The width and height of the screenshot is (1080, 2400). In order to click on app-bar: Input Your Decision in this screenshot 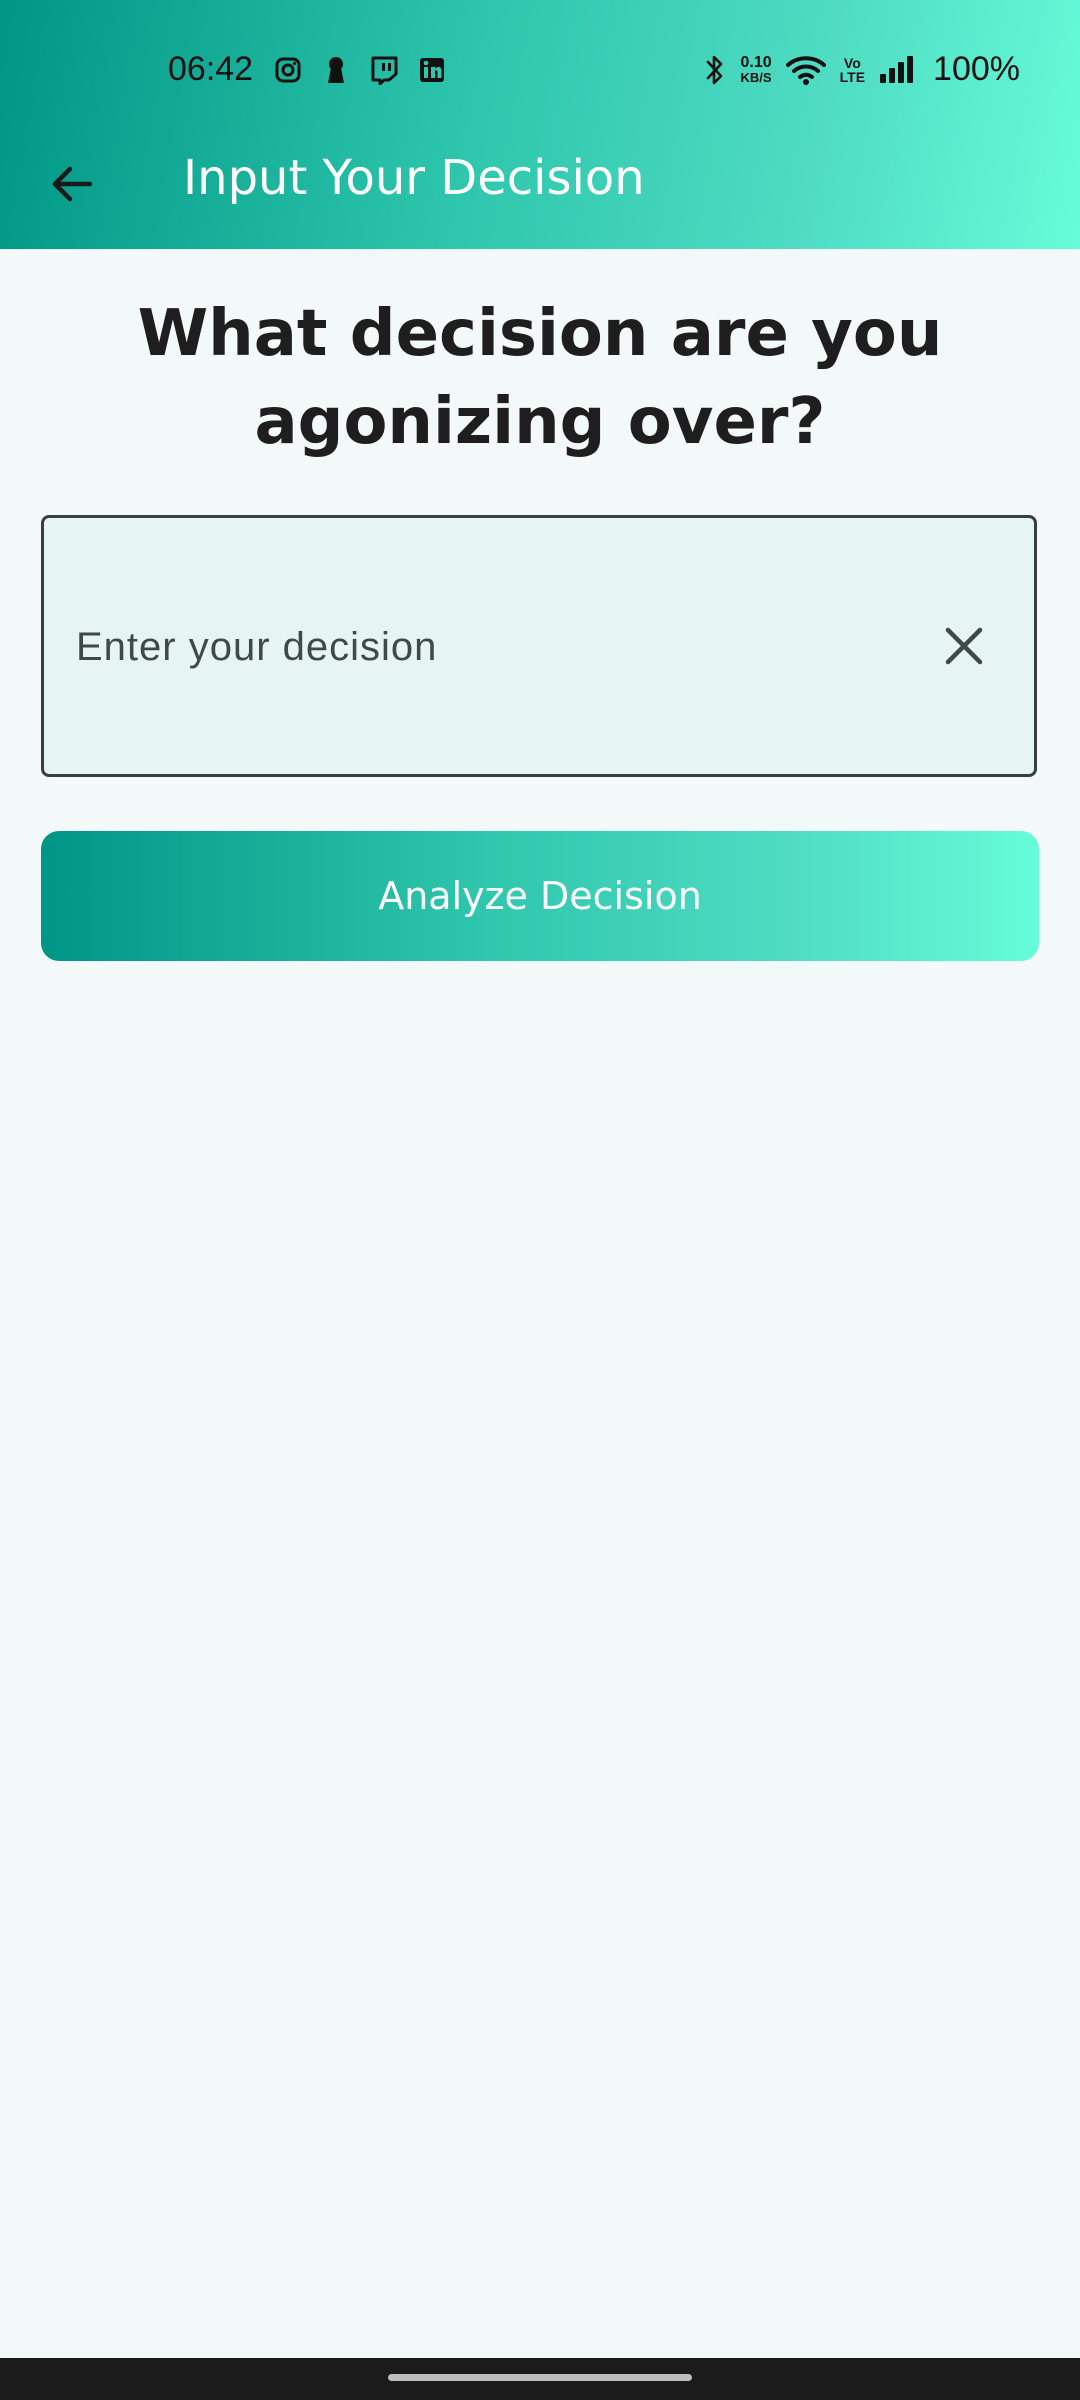, I will do `click(540, 180)`.